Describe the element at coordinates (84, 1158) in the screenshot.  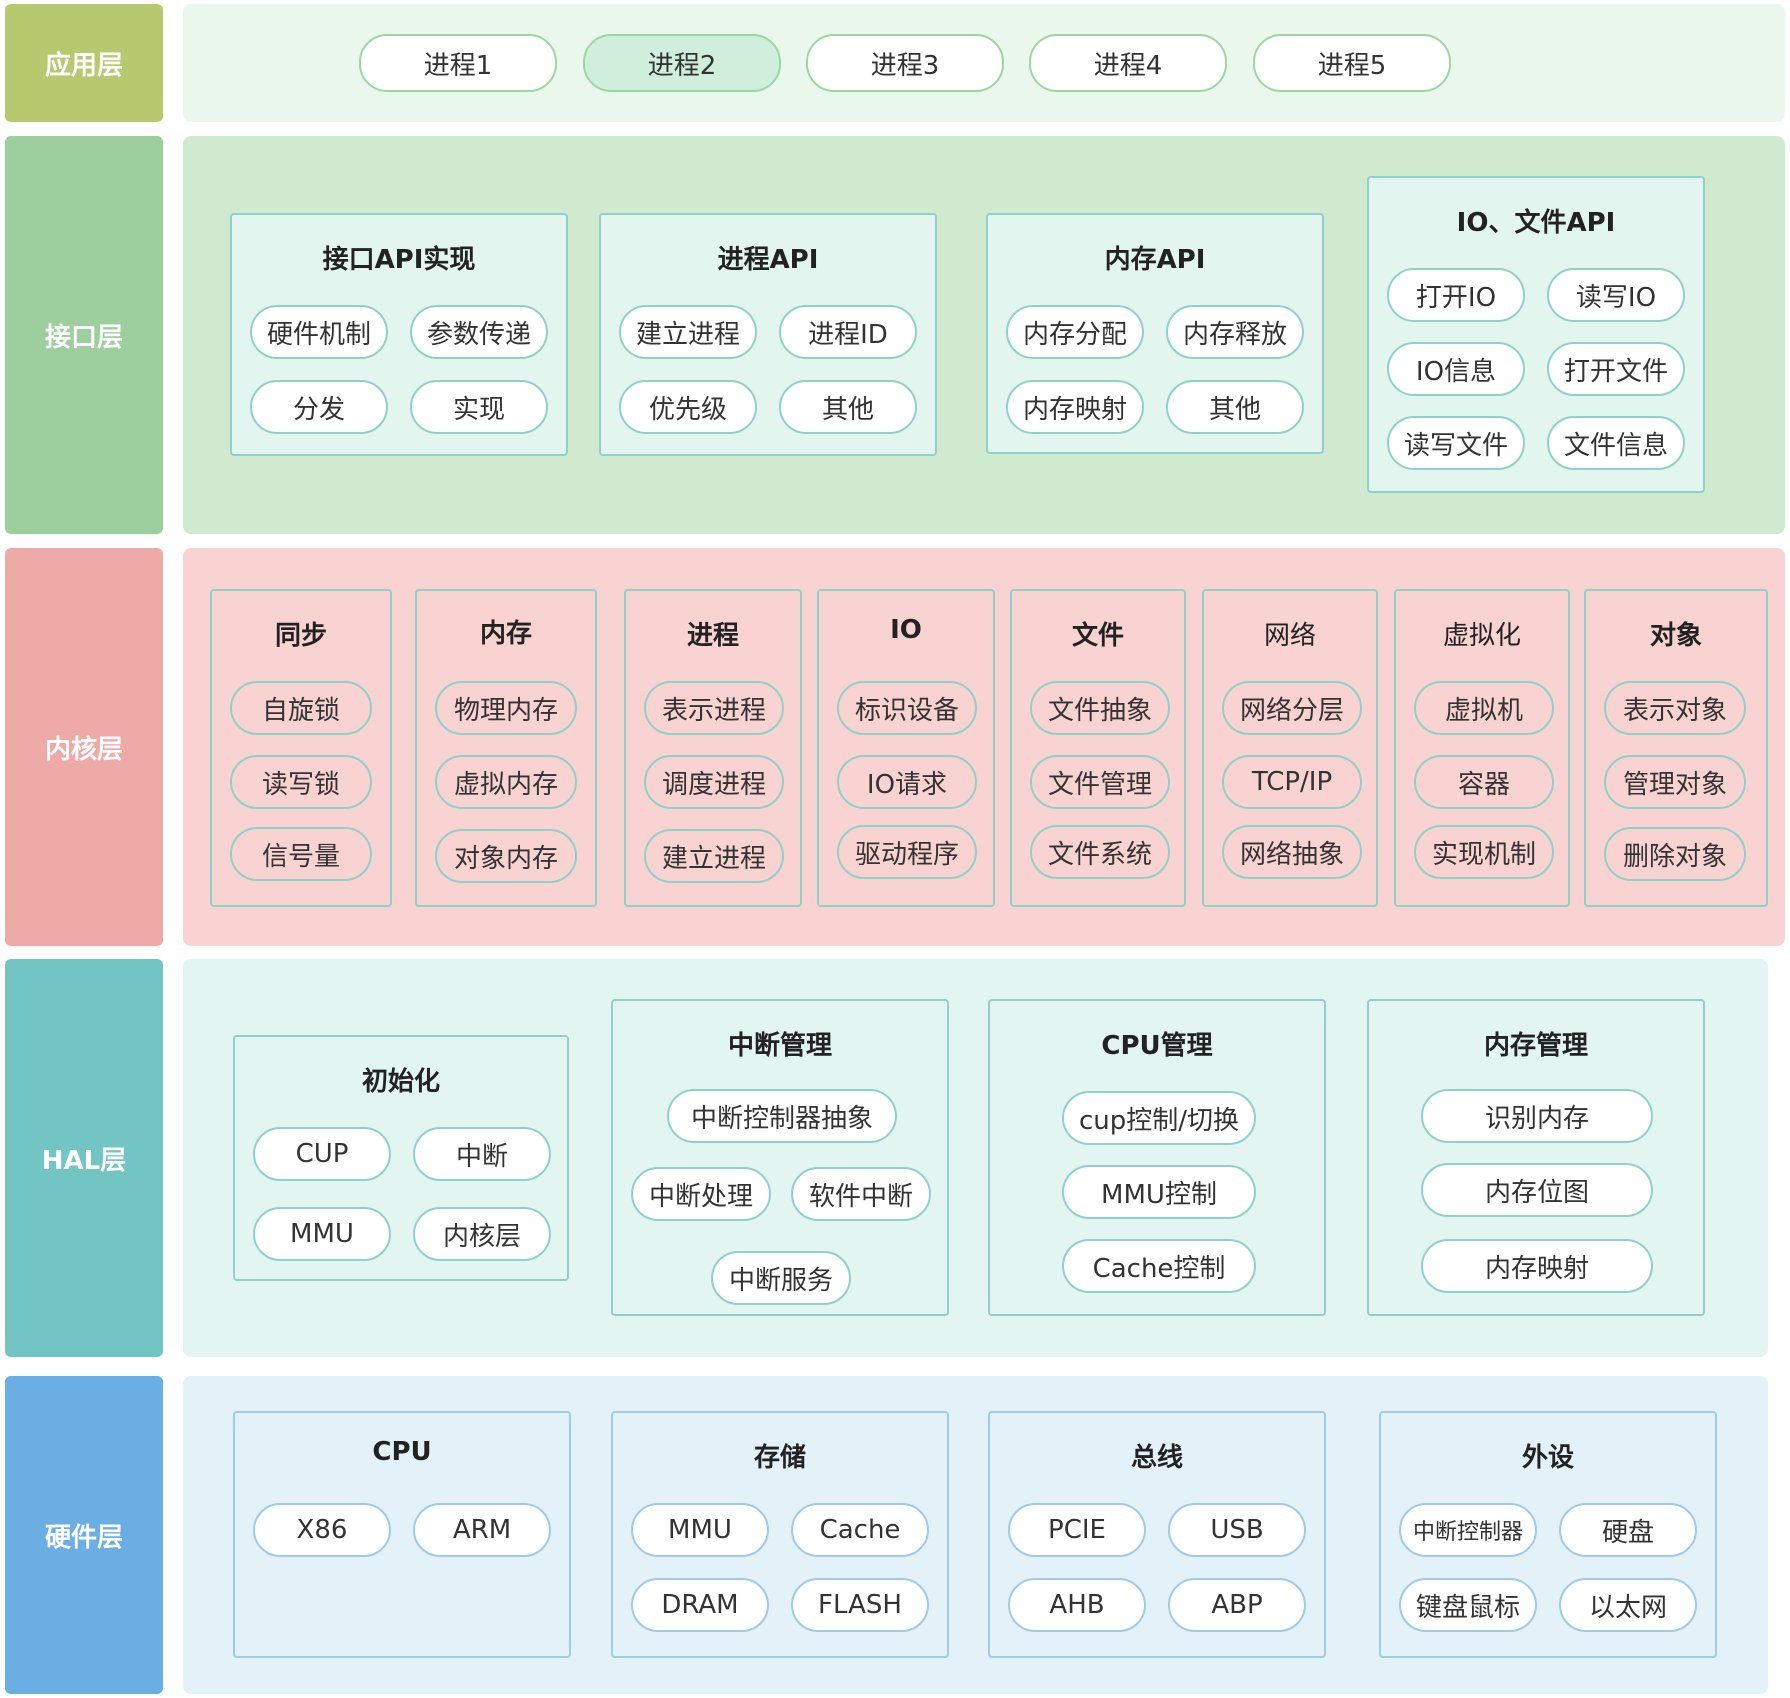
I see `layer-label-hal: HAL层` at that location.